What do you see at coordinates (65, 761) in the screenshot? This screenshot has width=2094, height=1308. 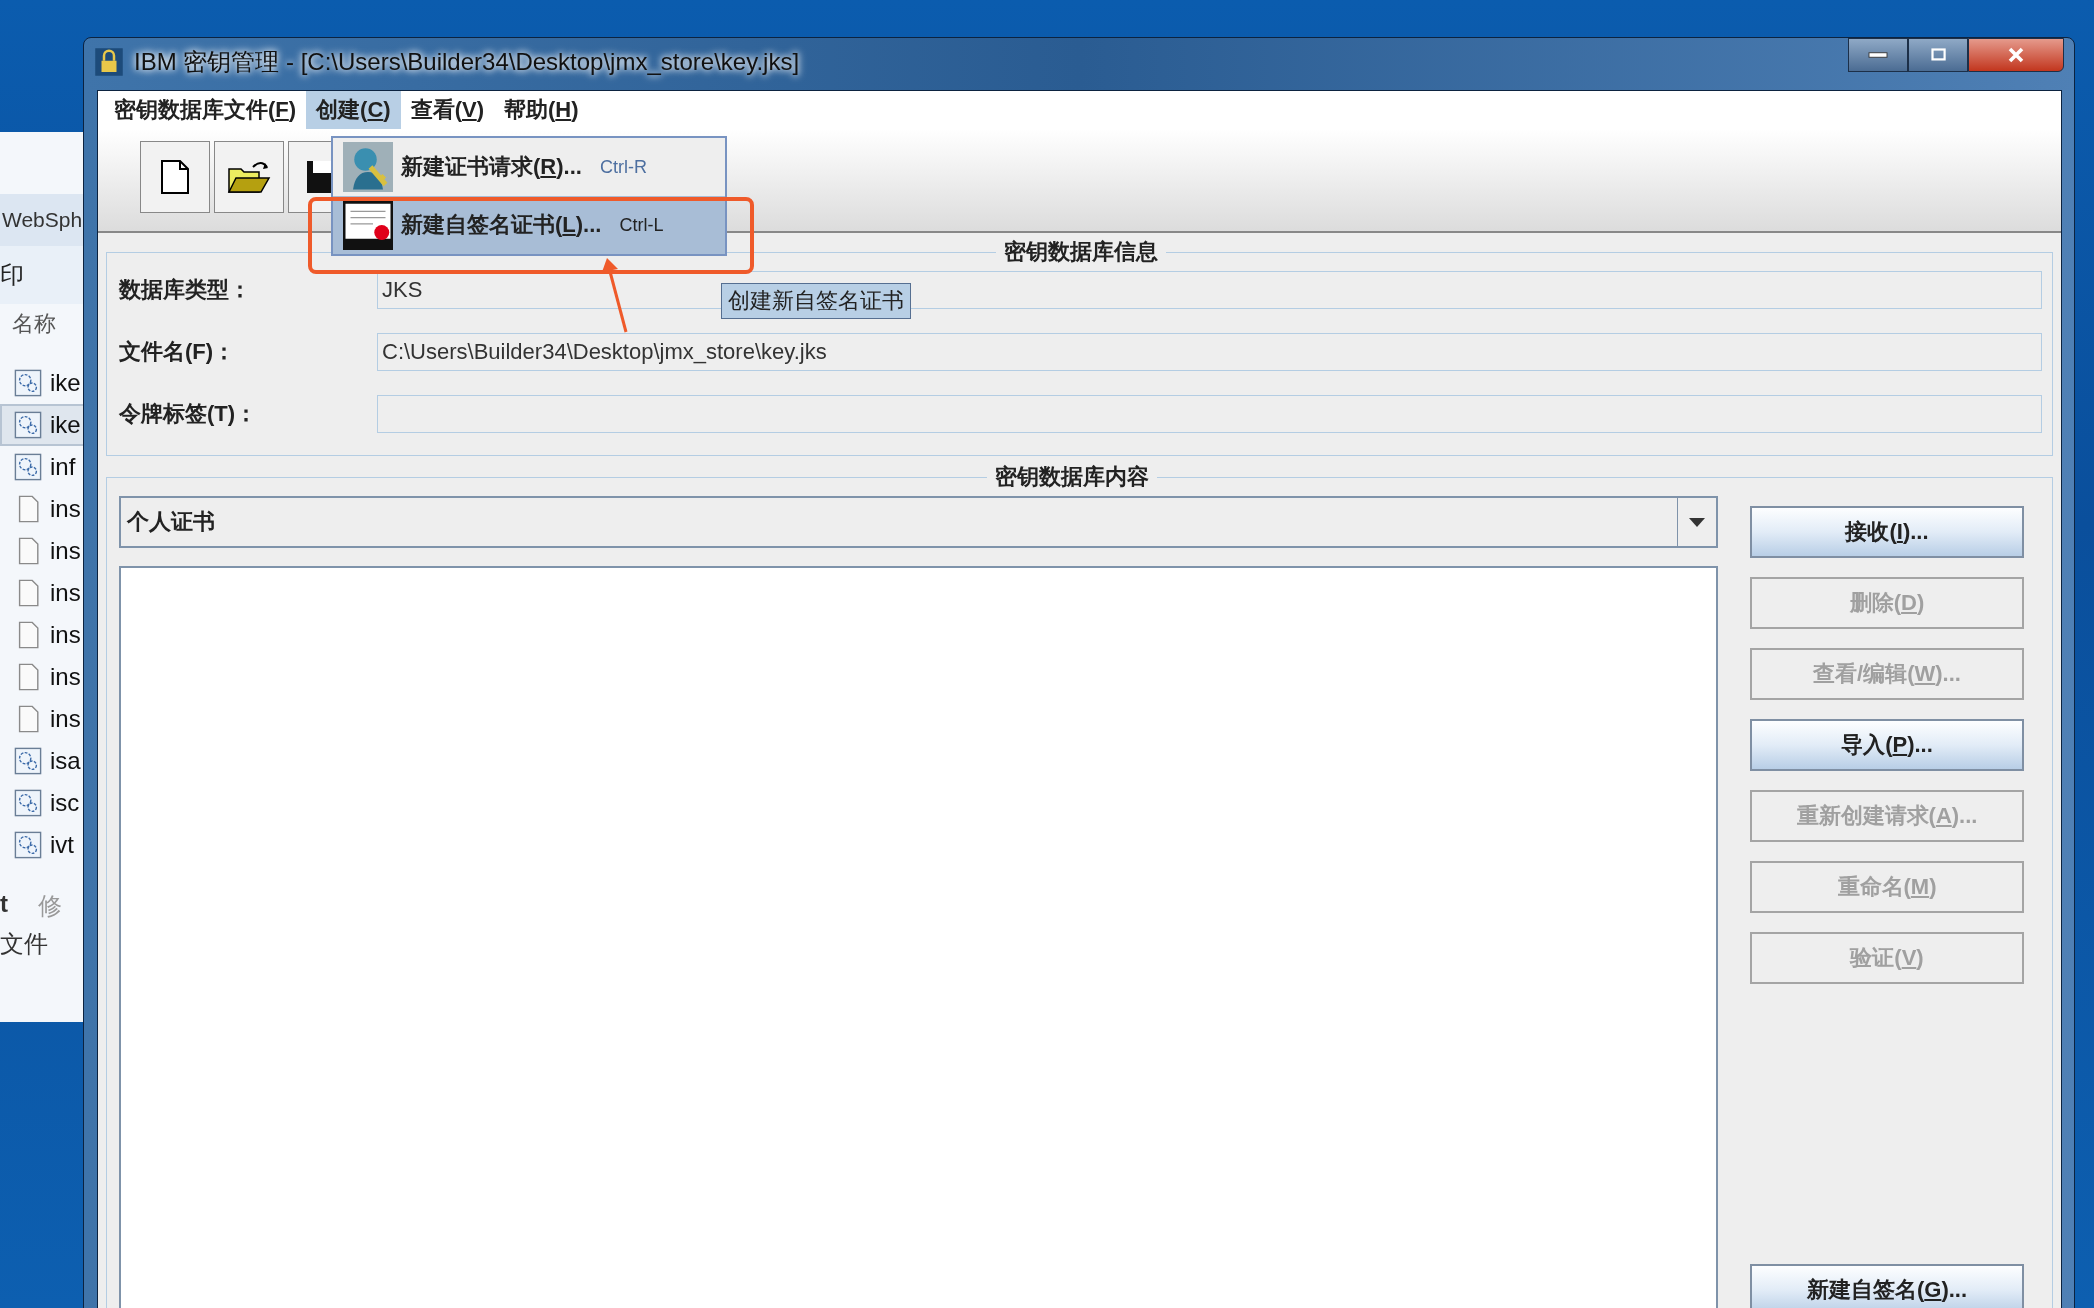 I see `file-name: isa` at bounding box center [65, 761].